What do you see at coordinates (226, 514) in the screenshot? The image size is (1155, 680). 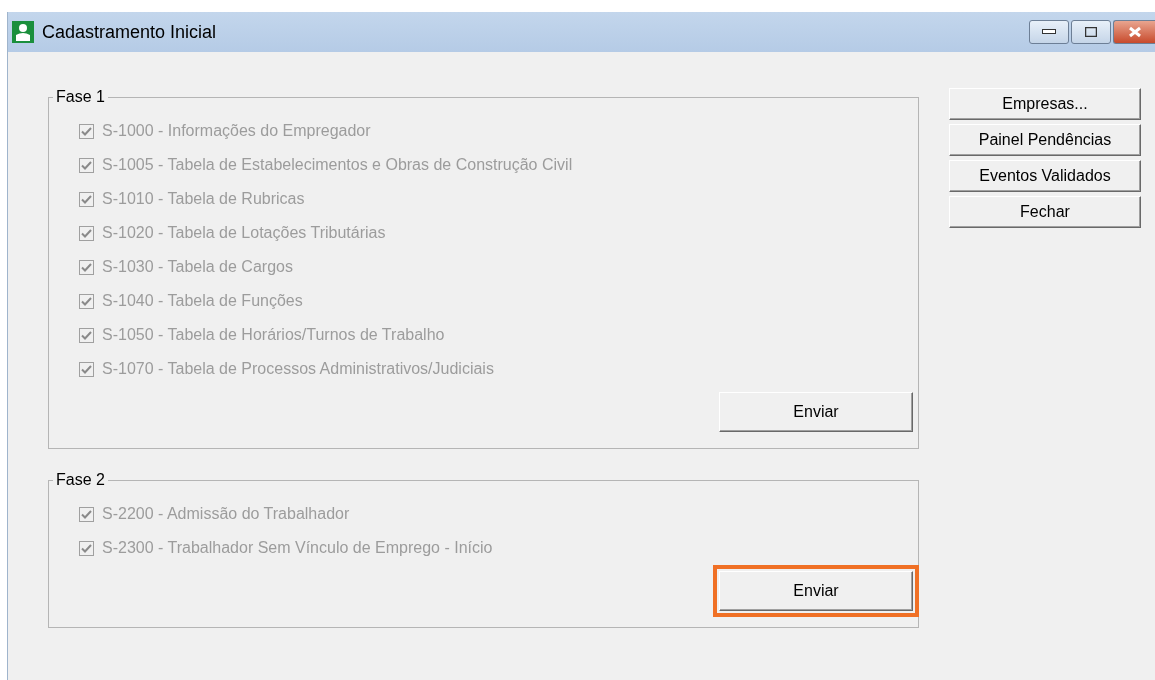 I see `checkbox-label: S-2200 - Admissão do Trabalhador` at bounding box center [226, 514].